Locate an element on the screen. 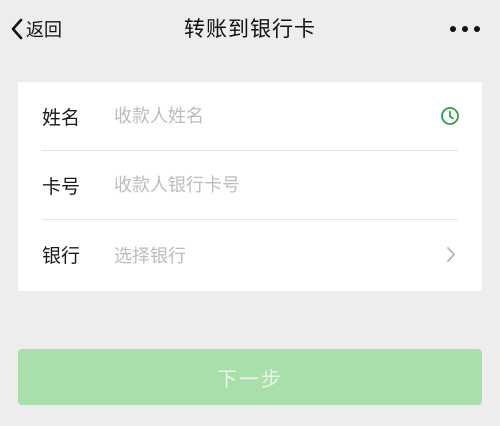 The width and height of the screenshot is (500, 426). next-step-label: 下一步 is located at coordinates (250, 378).